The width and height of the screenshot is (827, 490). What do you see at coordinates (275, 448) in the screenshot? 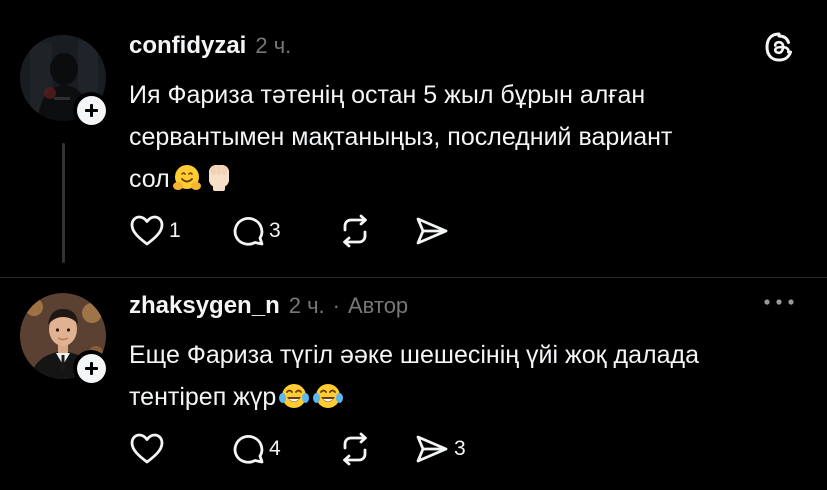
I see `reply-count: 4` at bounding box center [275, 448].